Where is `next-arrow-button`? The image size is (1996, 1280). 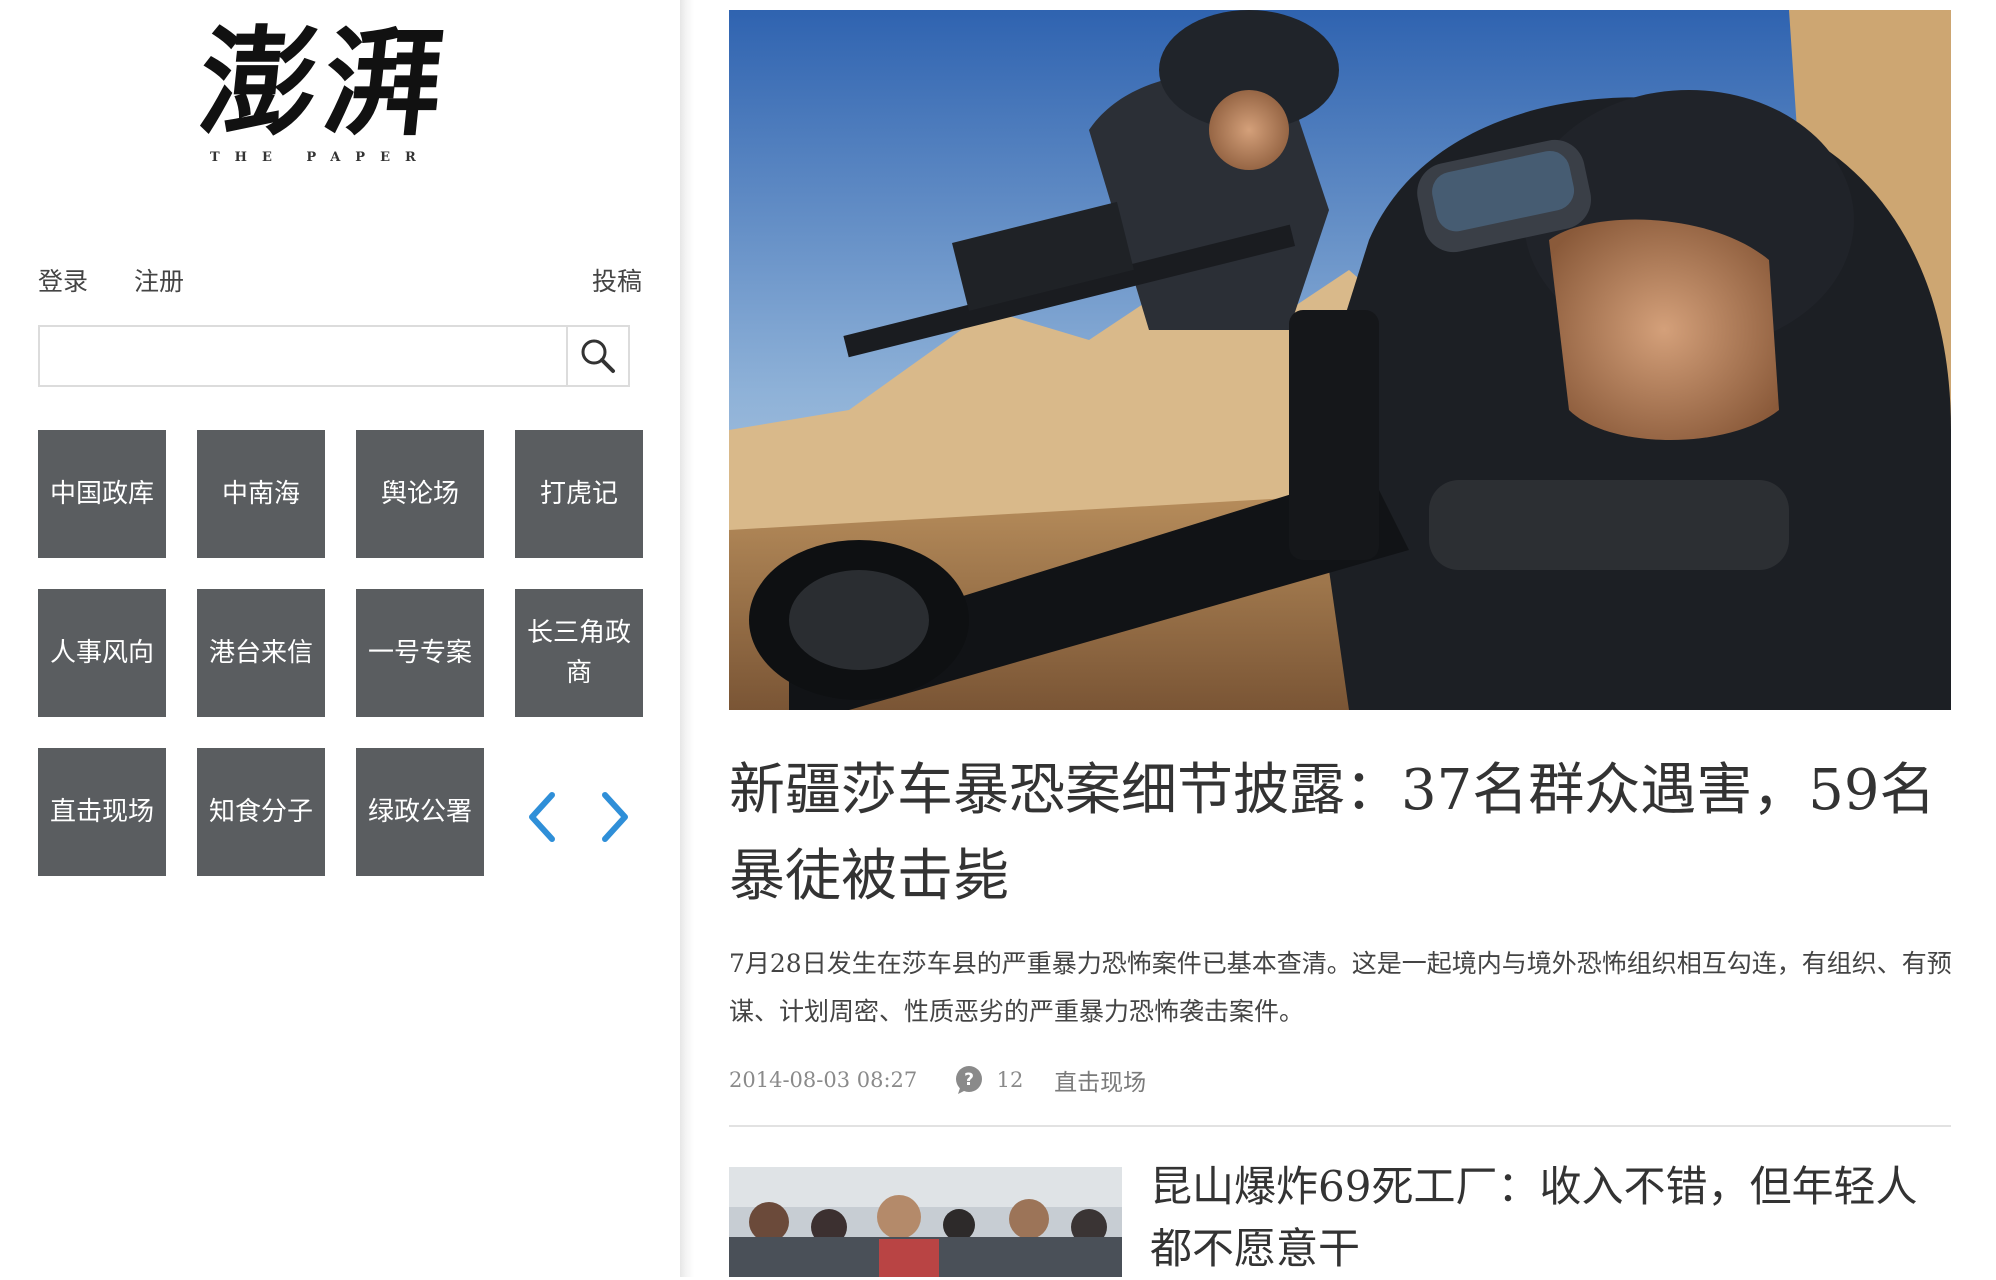
next-arrow-button is located at coordinates (615, 817).